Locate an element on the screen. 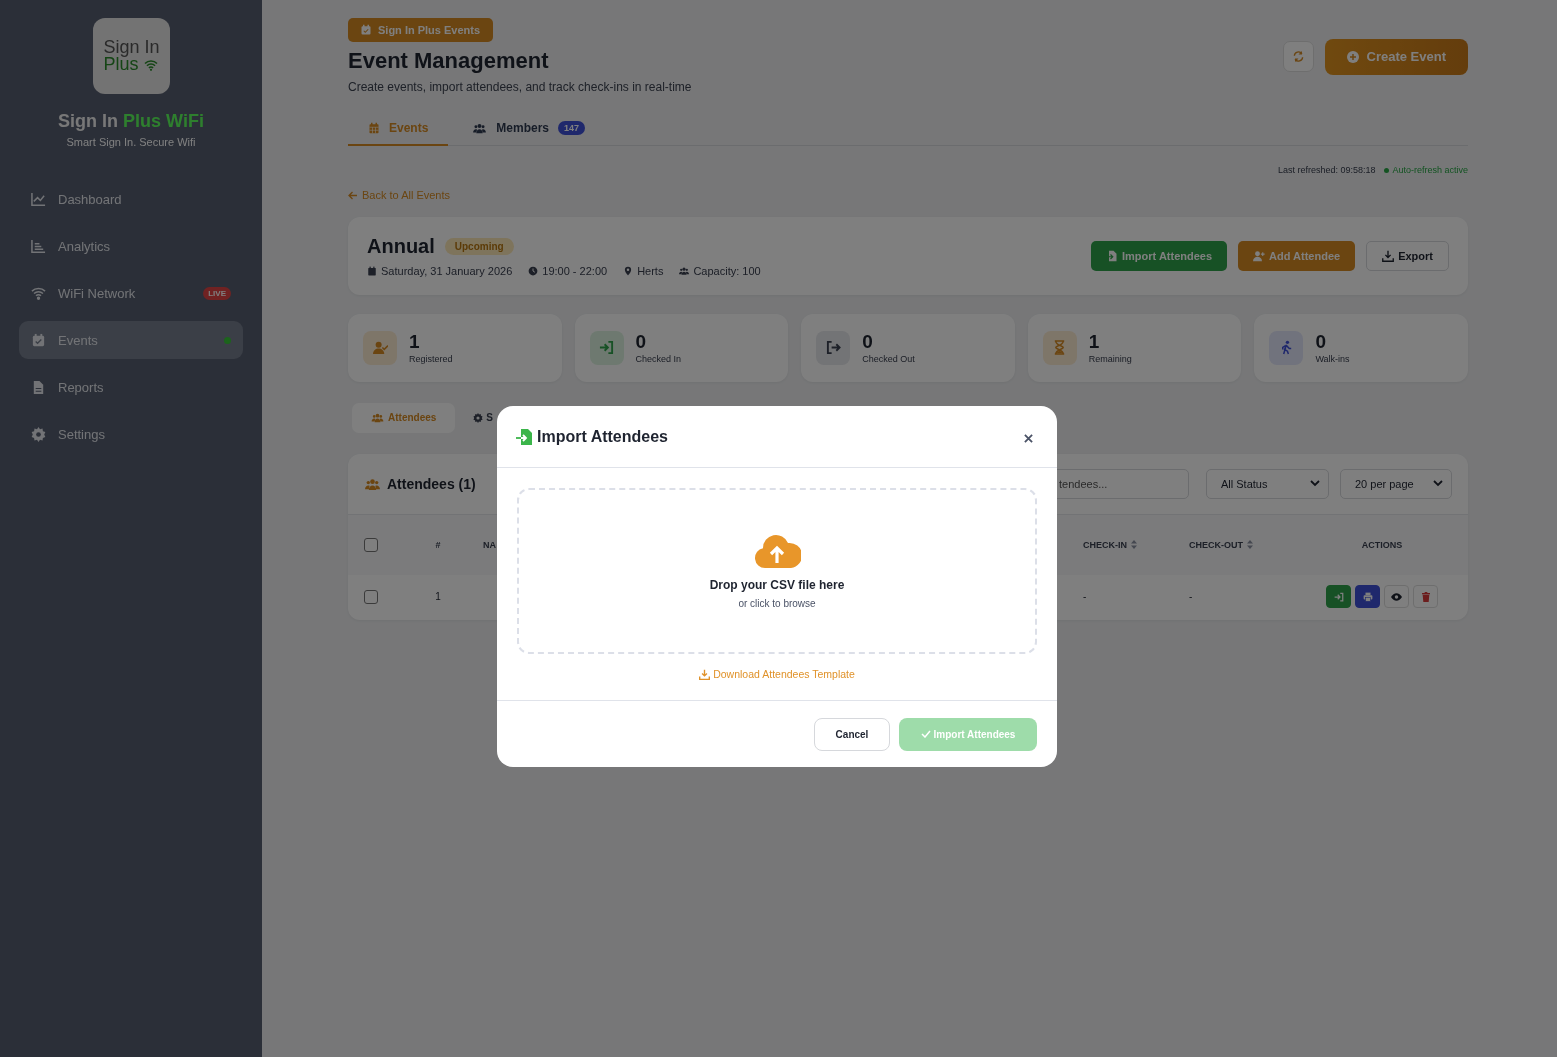 The width and height of the screenshot is (1557, 1057). view-button is located at coordinates (1396, 596).